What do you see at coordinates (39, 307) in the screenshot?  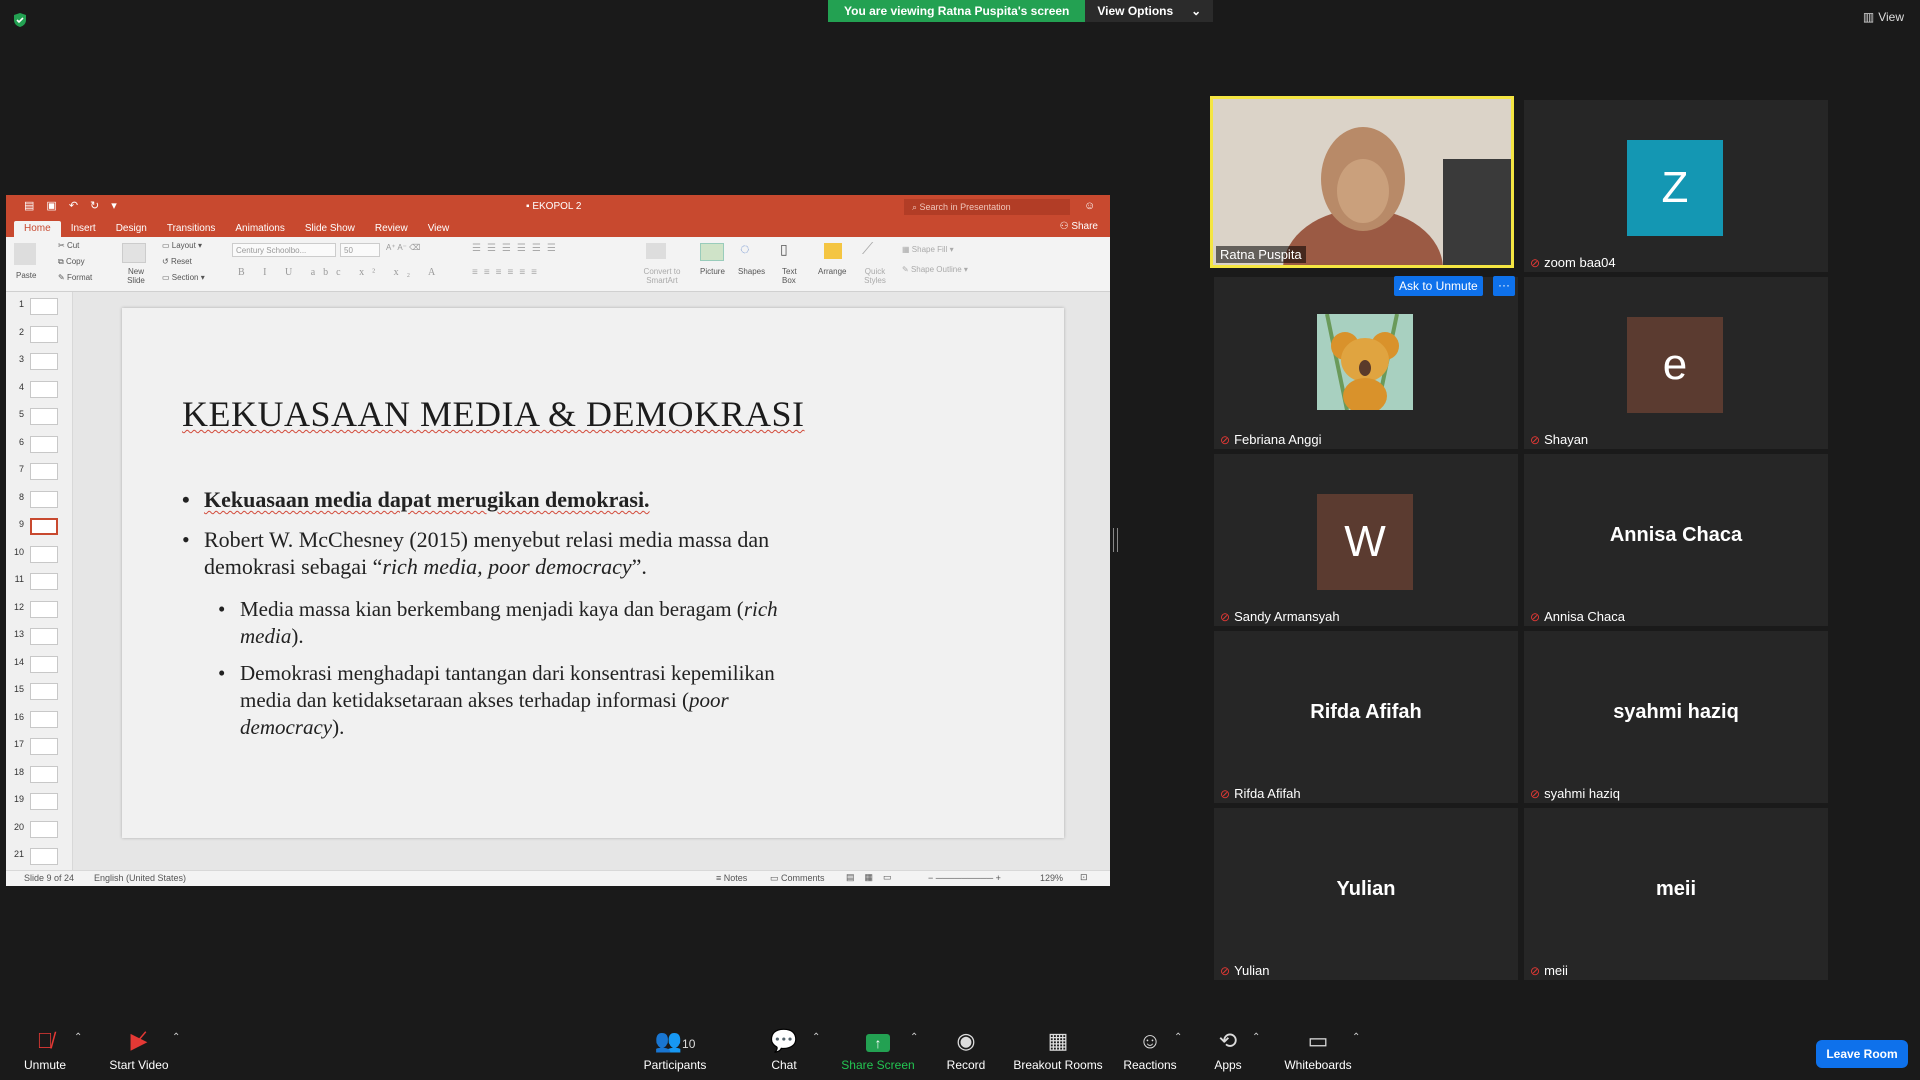 I see `slide-thumbnail: 1` at bounding box center [39, 307].